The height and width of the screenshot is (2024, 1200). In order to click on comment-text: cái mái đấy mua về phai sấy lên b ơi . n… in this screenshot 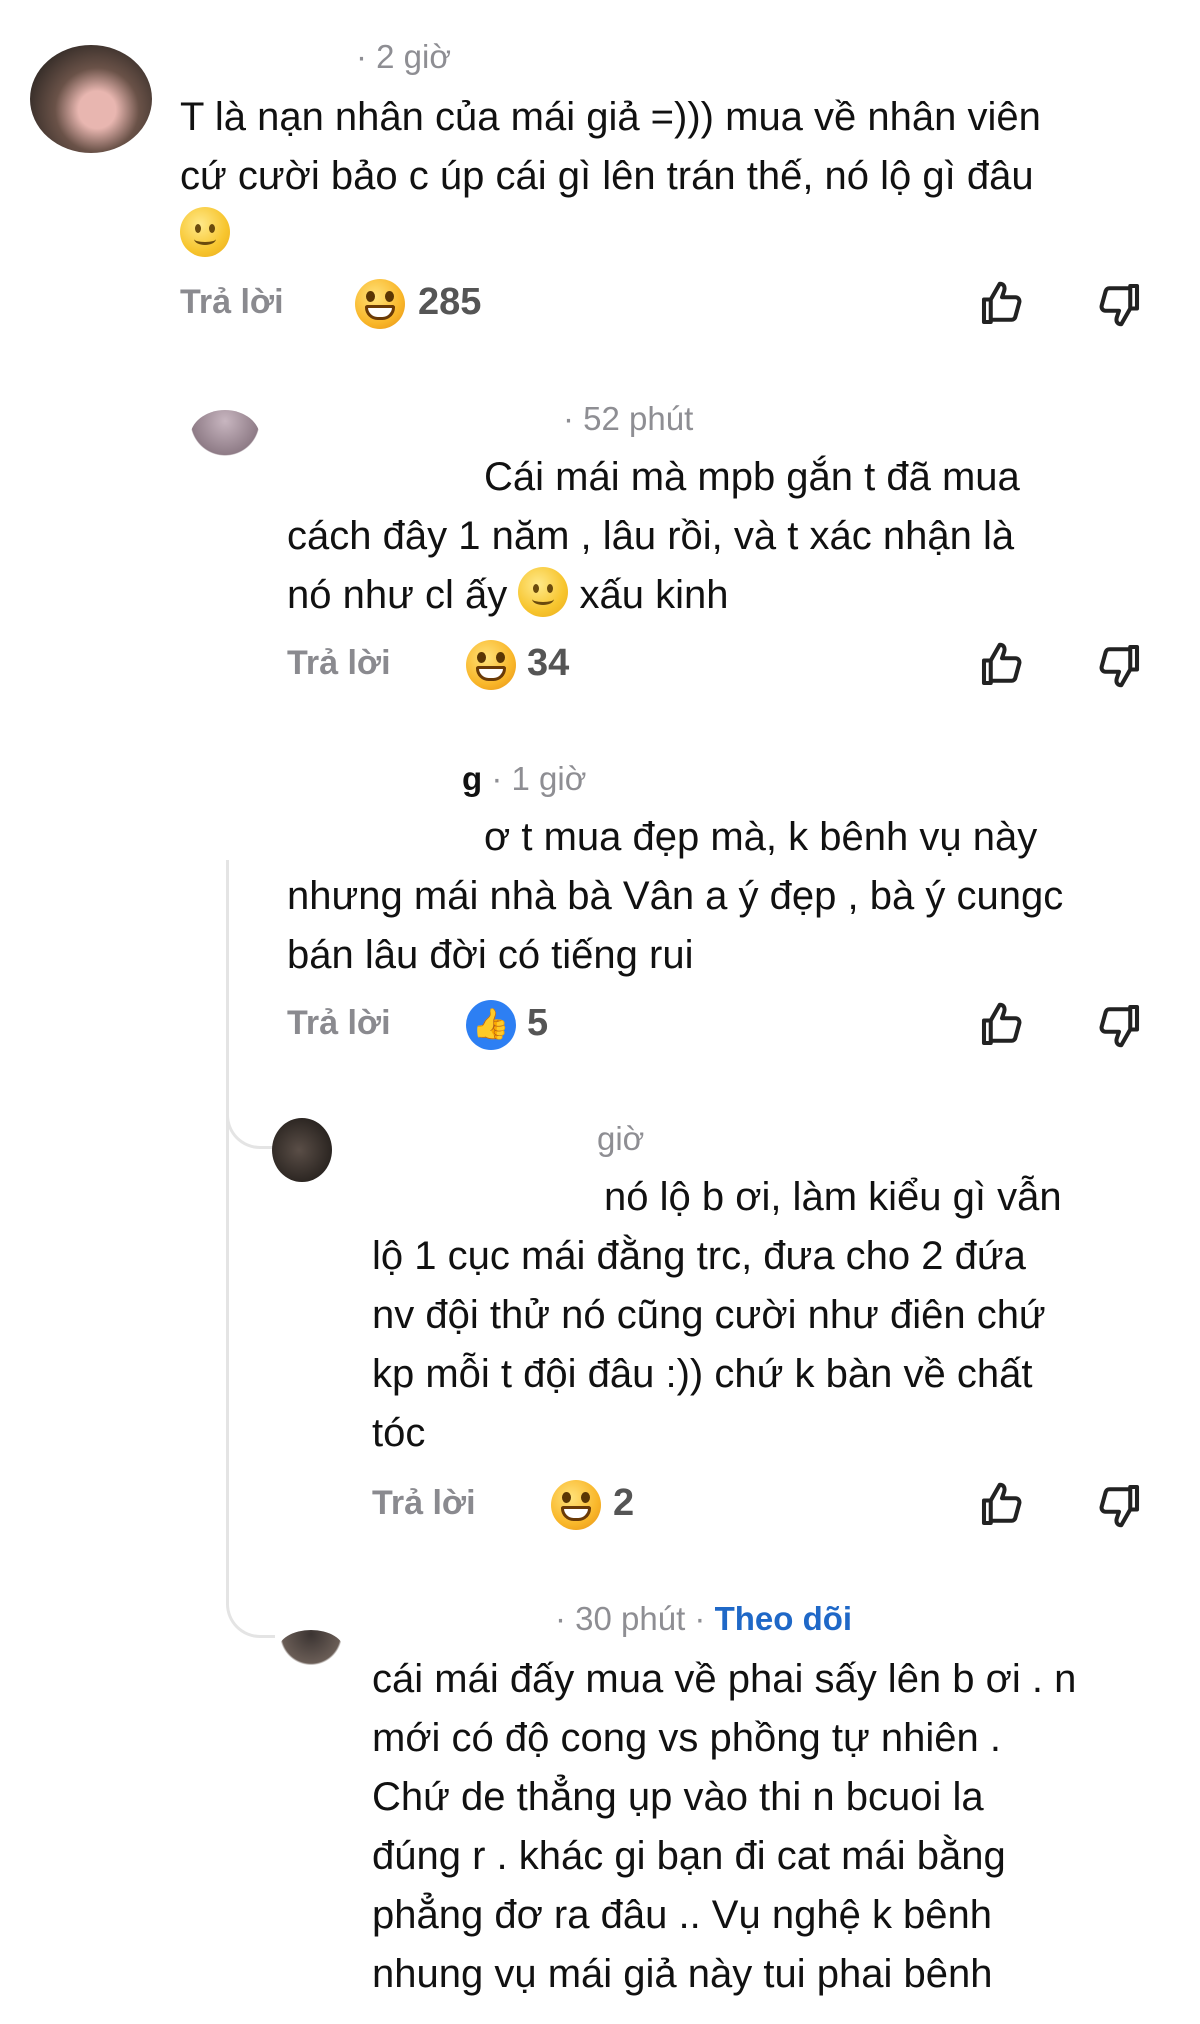, I will do `click(724, 1826)`.